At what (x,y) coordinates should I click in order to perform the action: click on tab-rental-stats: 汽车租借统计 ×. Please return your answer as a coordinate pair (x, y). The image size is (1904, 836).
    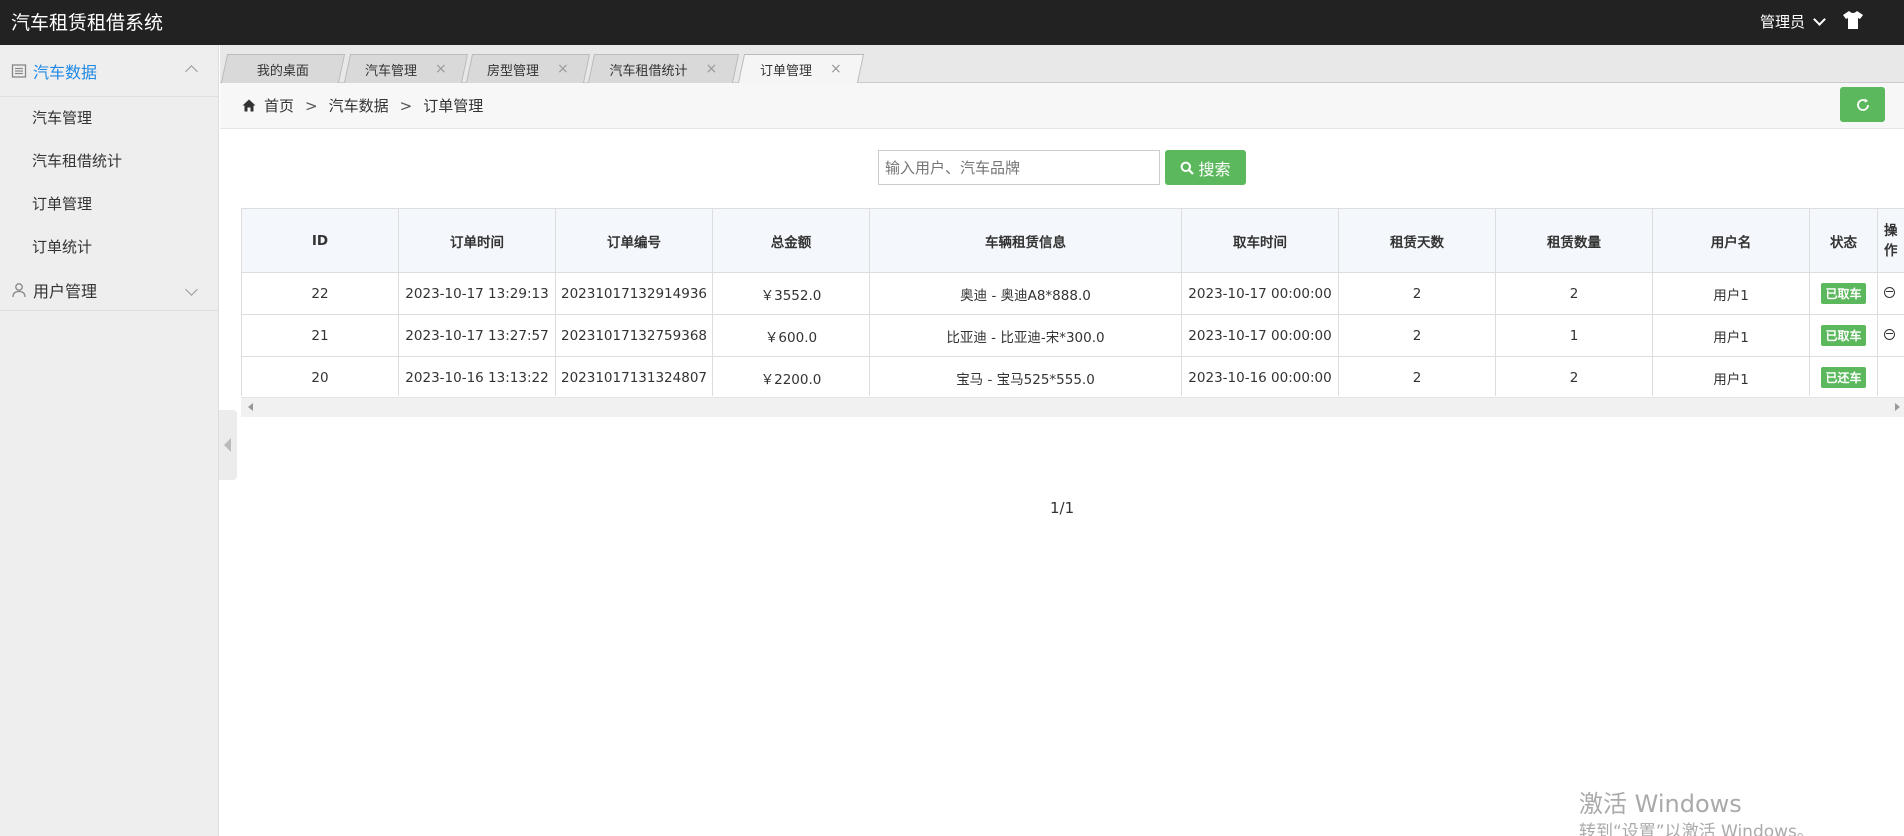
    Looking at the image, I should click on (663, 68).